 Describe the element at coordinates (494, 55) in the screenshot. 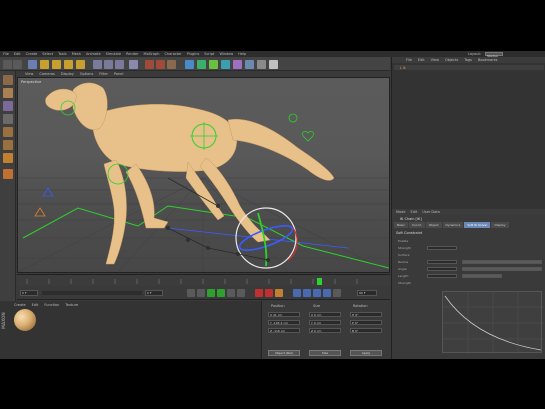

I see `layout-dropdown: Startup` at that location.